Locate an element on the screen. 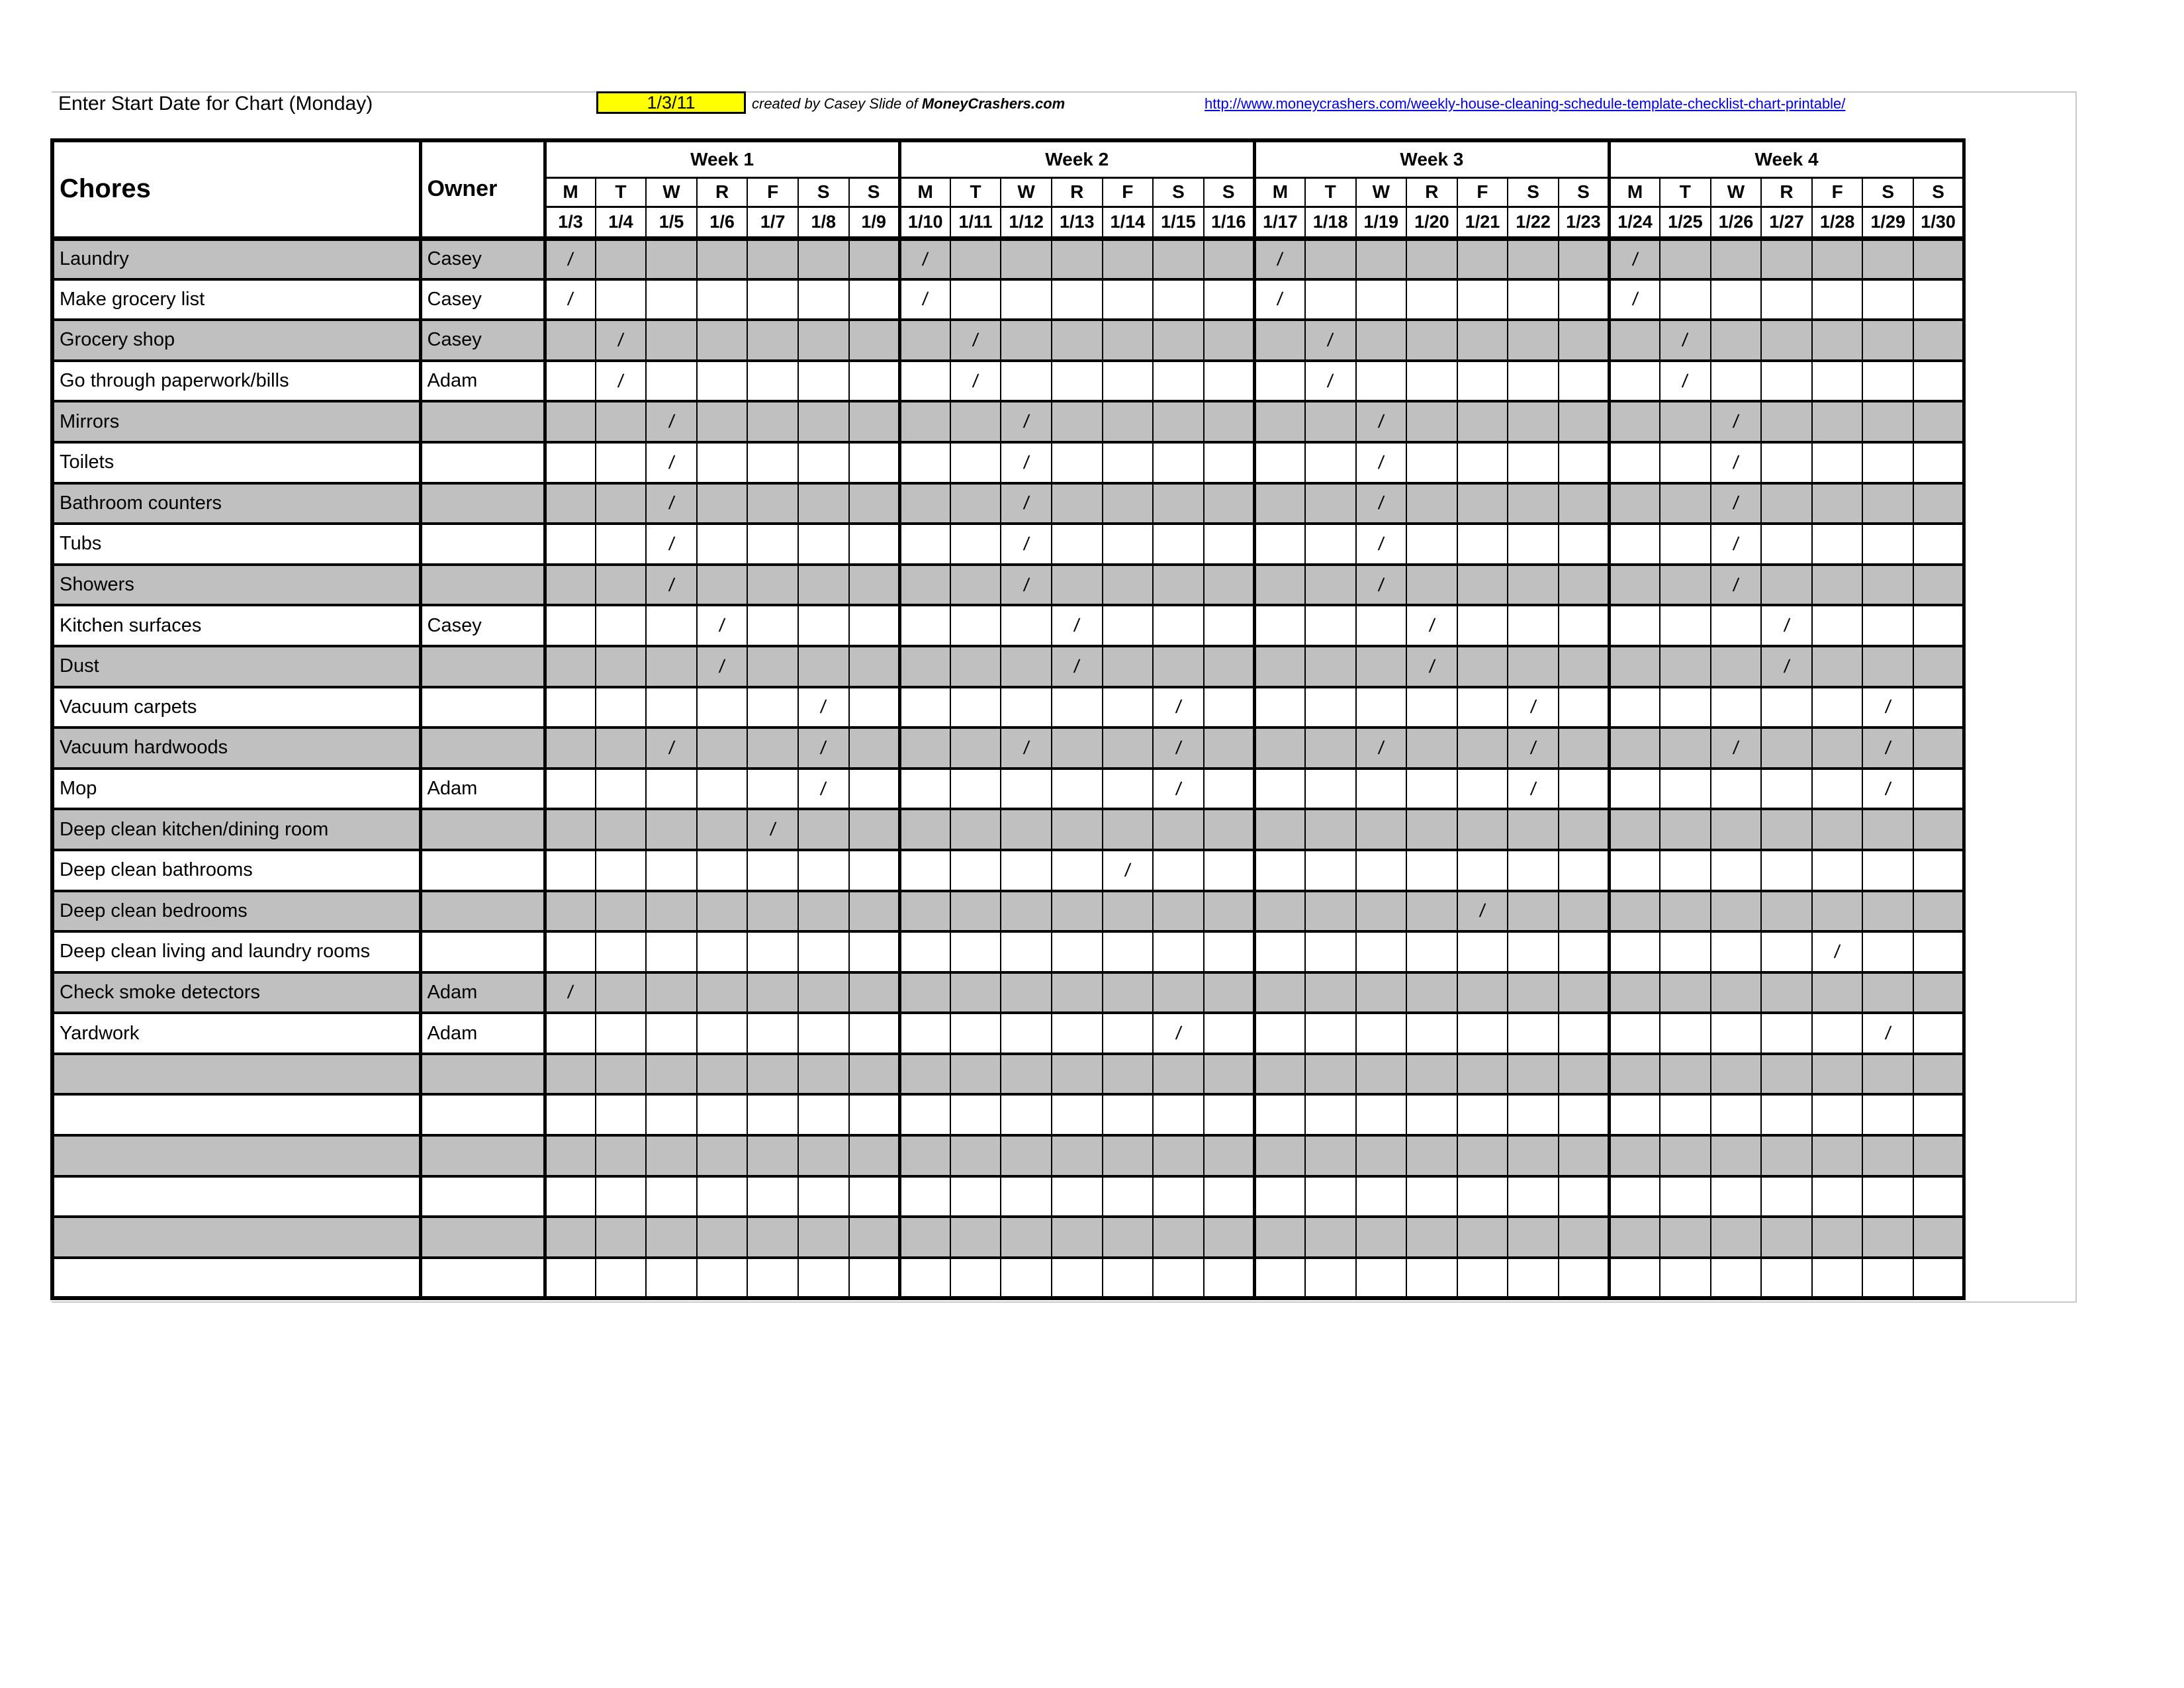  chore-name-cell is located at coordinates (236, 1278).